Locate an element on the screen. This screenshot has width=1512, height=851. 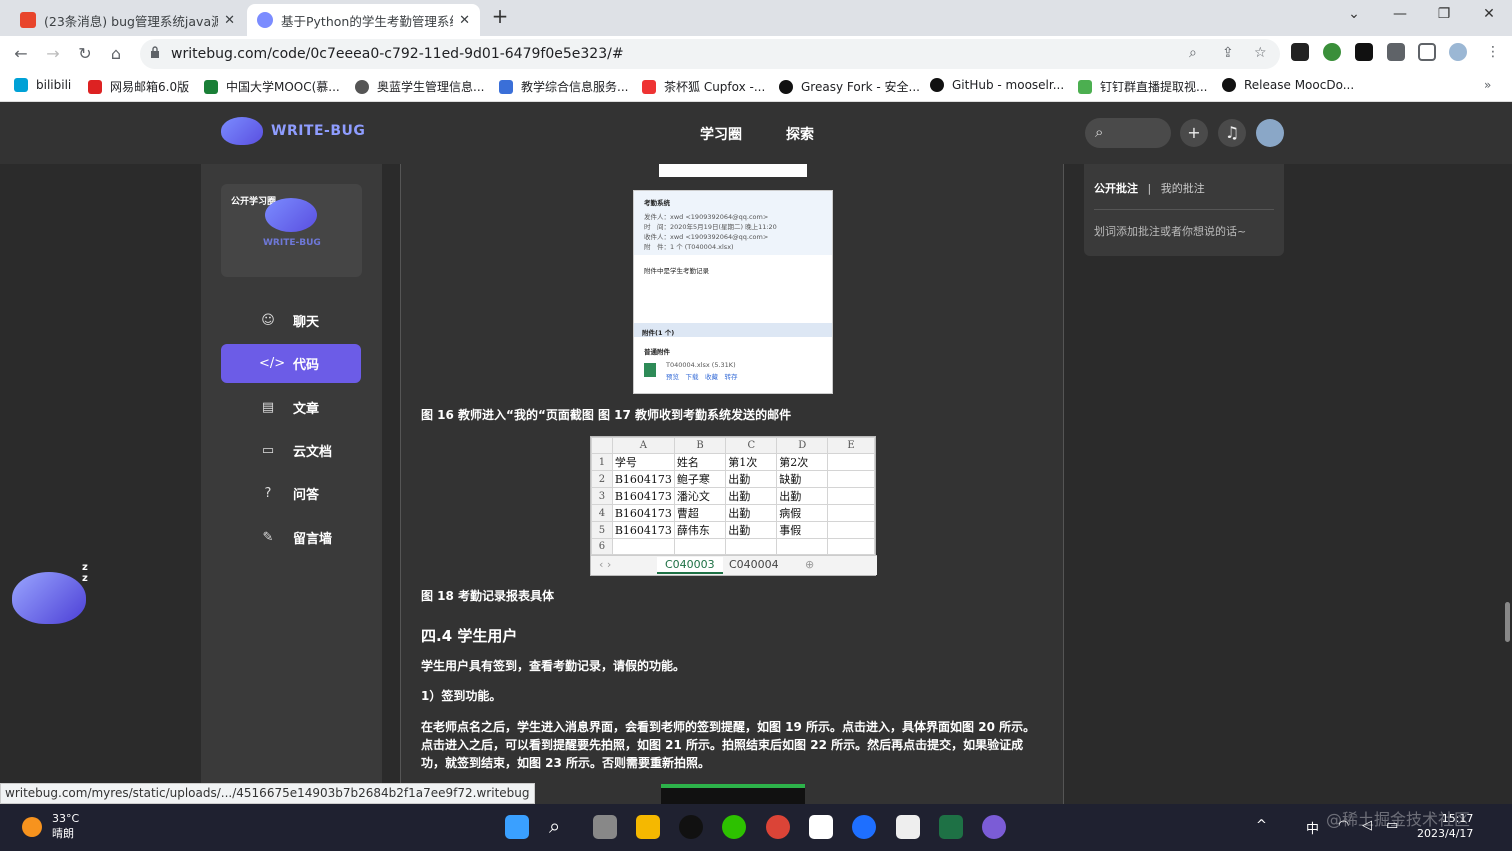
email-image-top-strip is located at coordinates (733, 170).